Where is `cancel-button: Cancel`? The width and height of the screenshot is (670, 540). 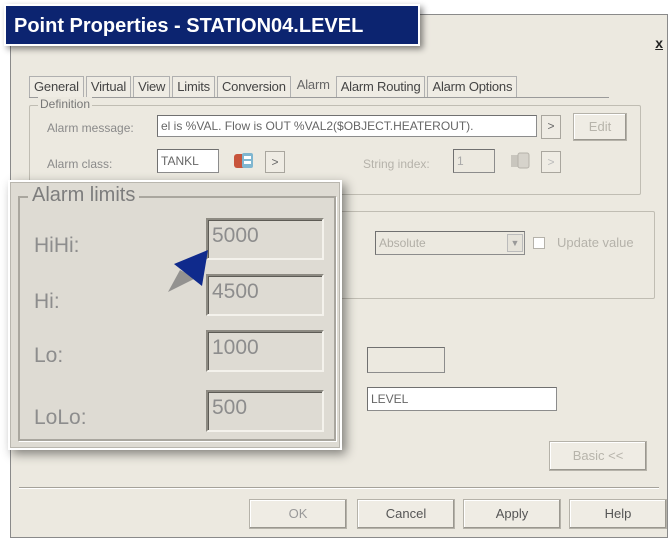
cancel-button: Cancel is located at coordinates (406, 514).